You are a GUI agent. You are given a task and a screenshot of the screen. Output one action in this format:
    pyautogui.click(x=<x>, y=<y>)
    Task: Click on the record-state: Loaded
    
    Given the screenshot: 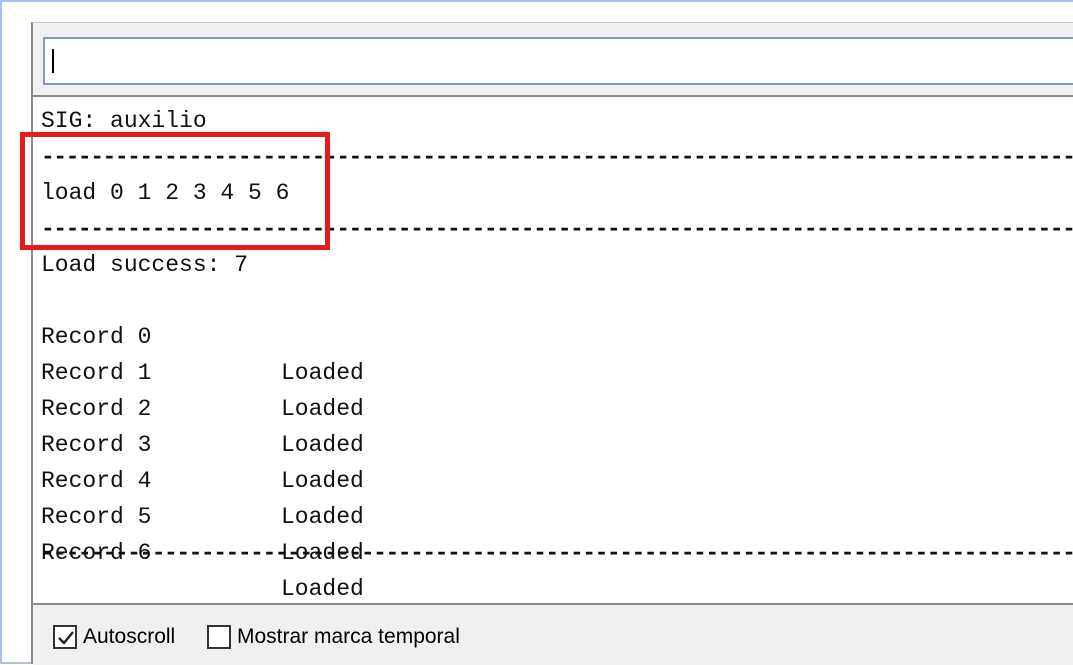 What is the action you would take?
    pyautogui.click(x=322, y=589)
    